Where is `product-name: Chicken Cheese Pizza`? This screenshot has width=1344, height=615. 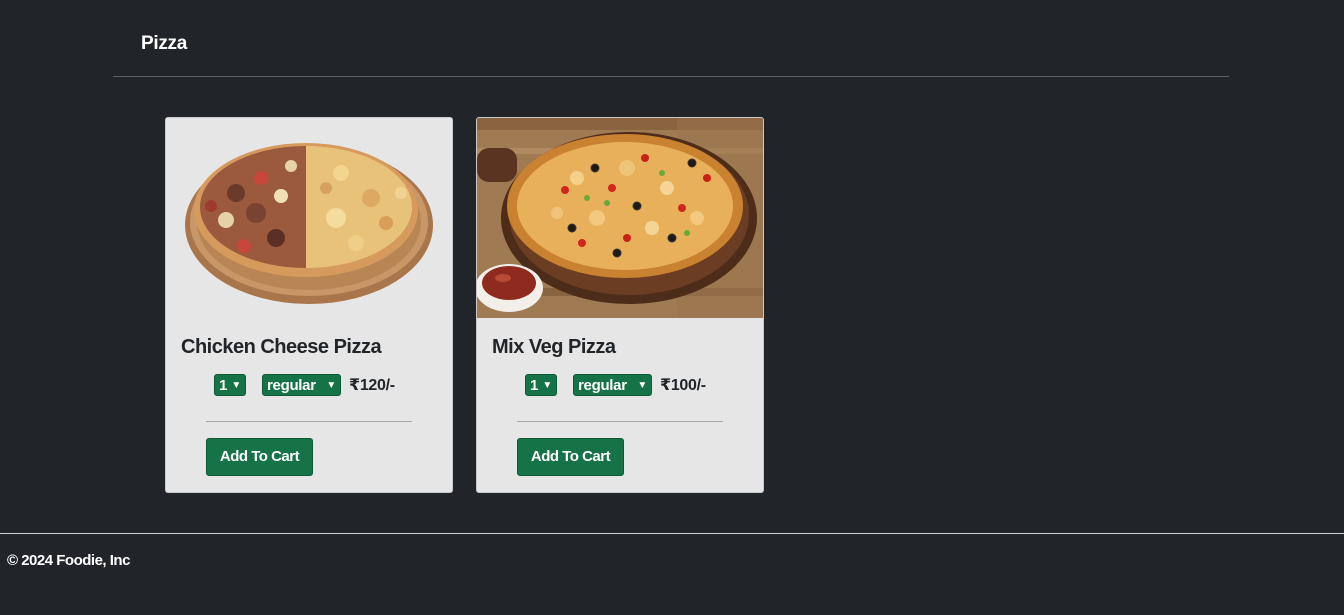 product-name: Chicken Cheese Pizza is located at coordinates (281, 347).